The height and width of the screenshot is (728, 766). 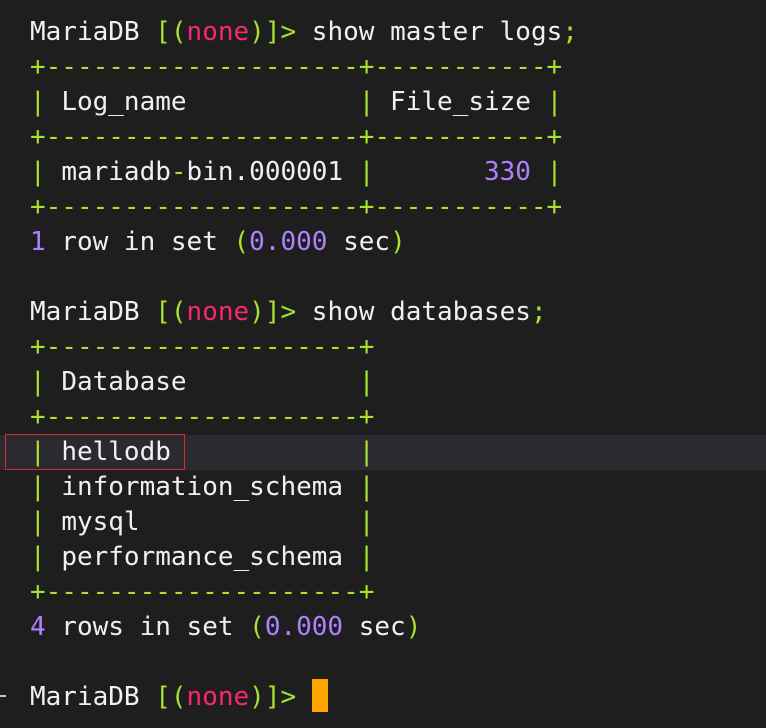 What do you see at coordinates (296, 102) in the screenshot?
I see `table1-header: | Log_name | File_size |` at bounding box center [296, 102].